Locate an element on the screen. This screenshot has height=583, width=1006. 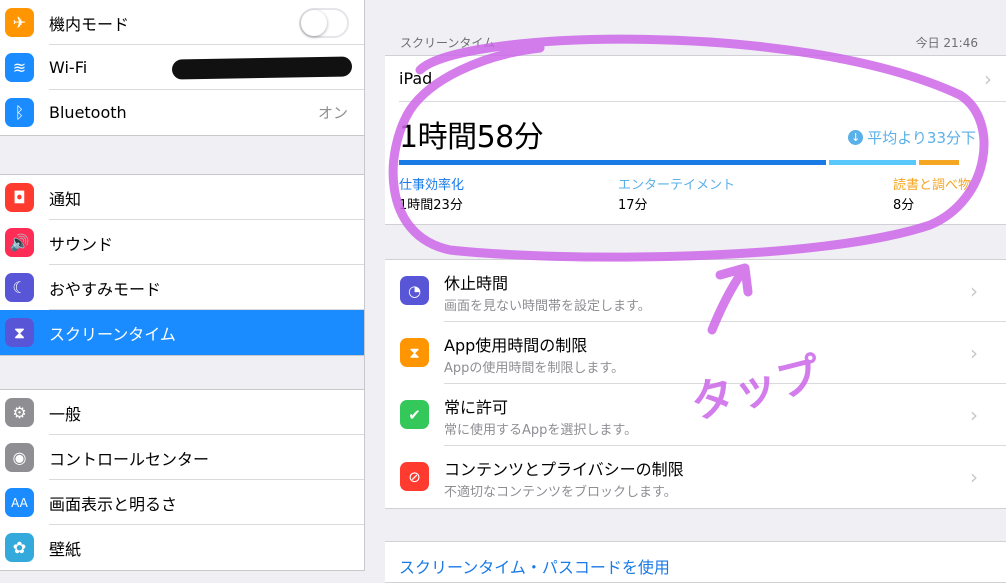
category-time-entertainment: 17分 is located at coordinates (633, 205).